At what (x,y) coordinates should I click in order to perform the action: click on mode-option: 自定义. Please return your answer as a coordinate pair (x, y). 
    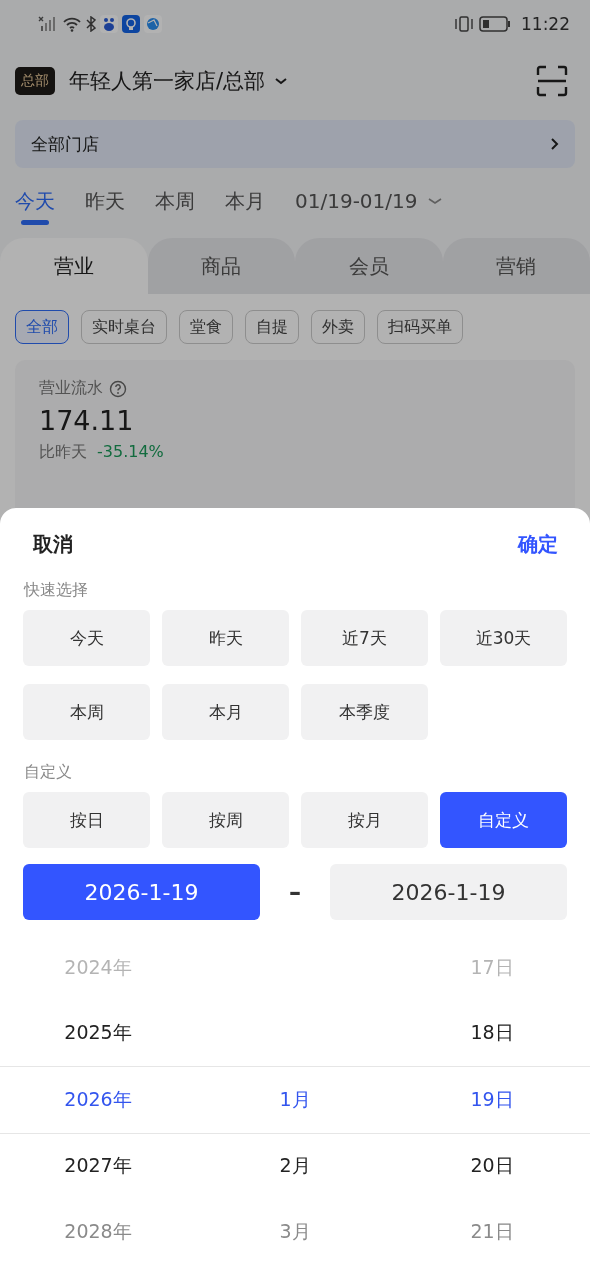
    Looking at the image, I should click on (503, 820).